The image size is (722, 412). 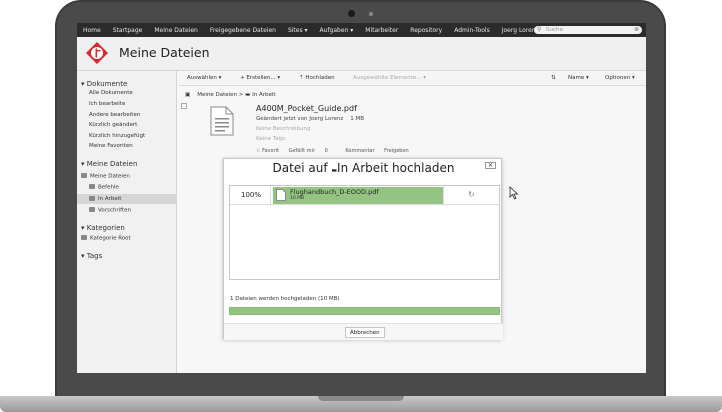 I want to click on sidebar-heading-my-files: ▾ Meine Dateien, so click(x=109, y=164).